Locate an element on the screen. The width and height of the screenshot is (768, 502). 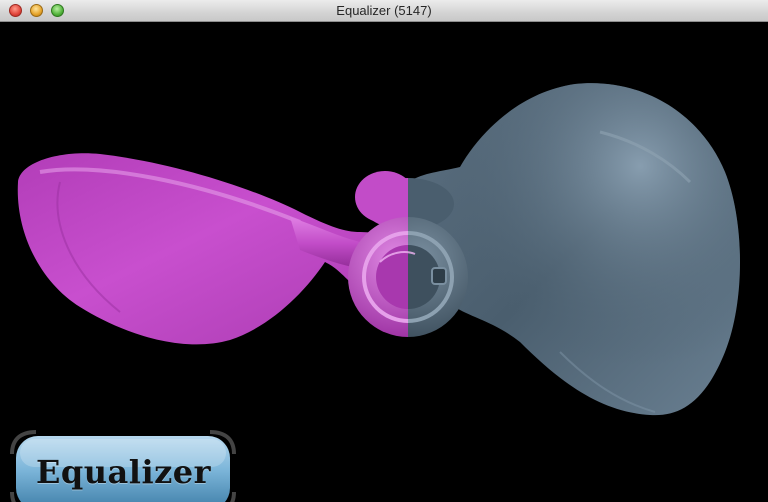
equalizer-logo-badge: Equalizer is located at coordinates (123, 465).